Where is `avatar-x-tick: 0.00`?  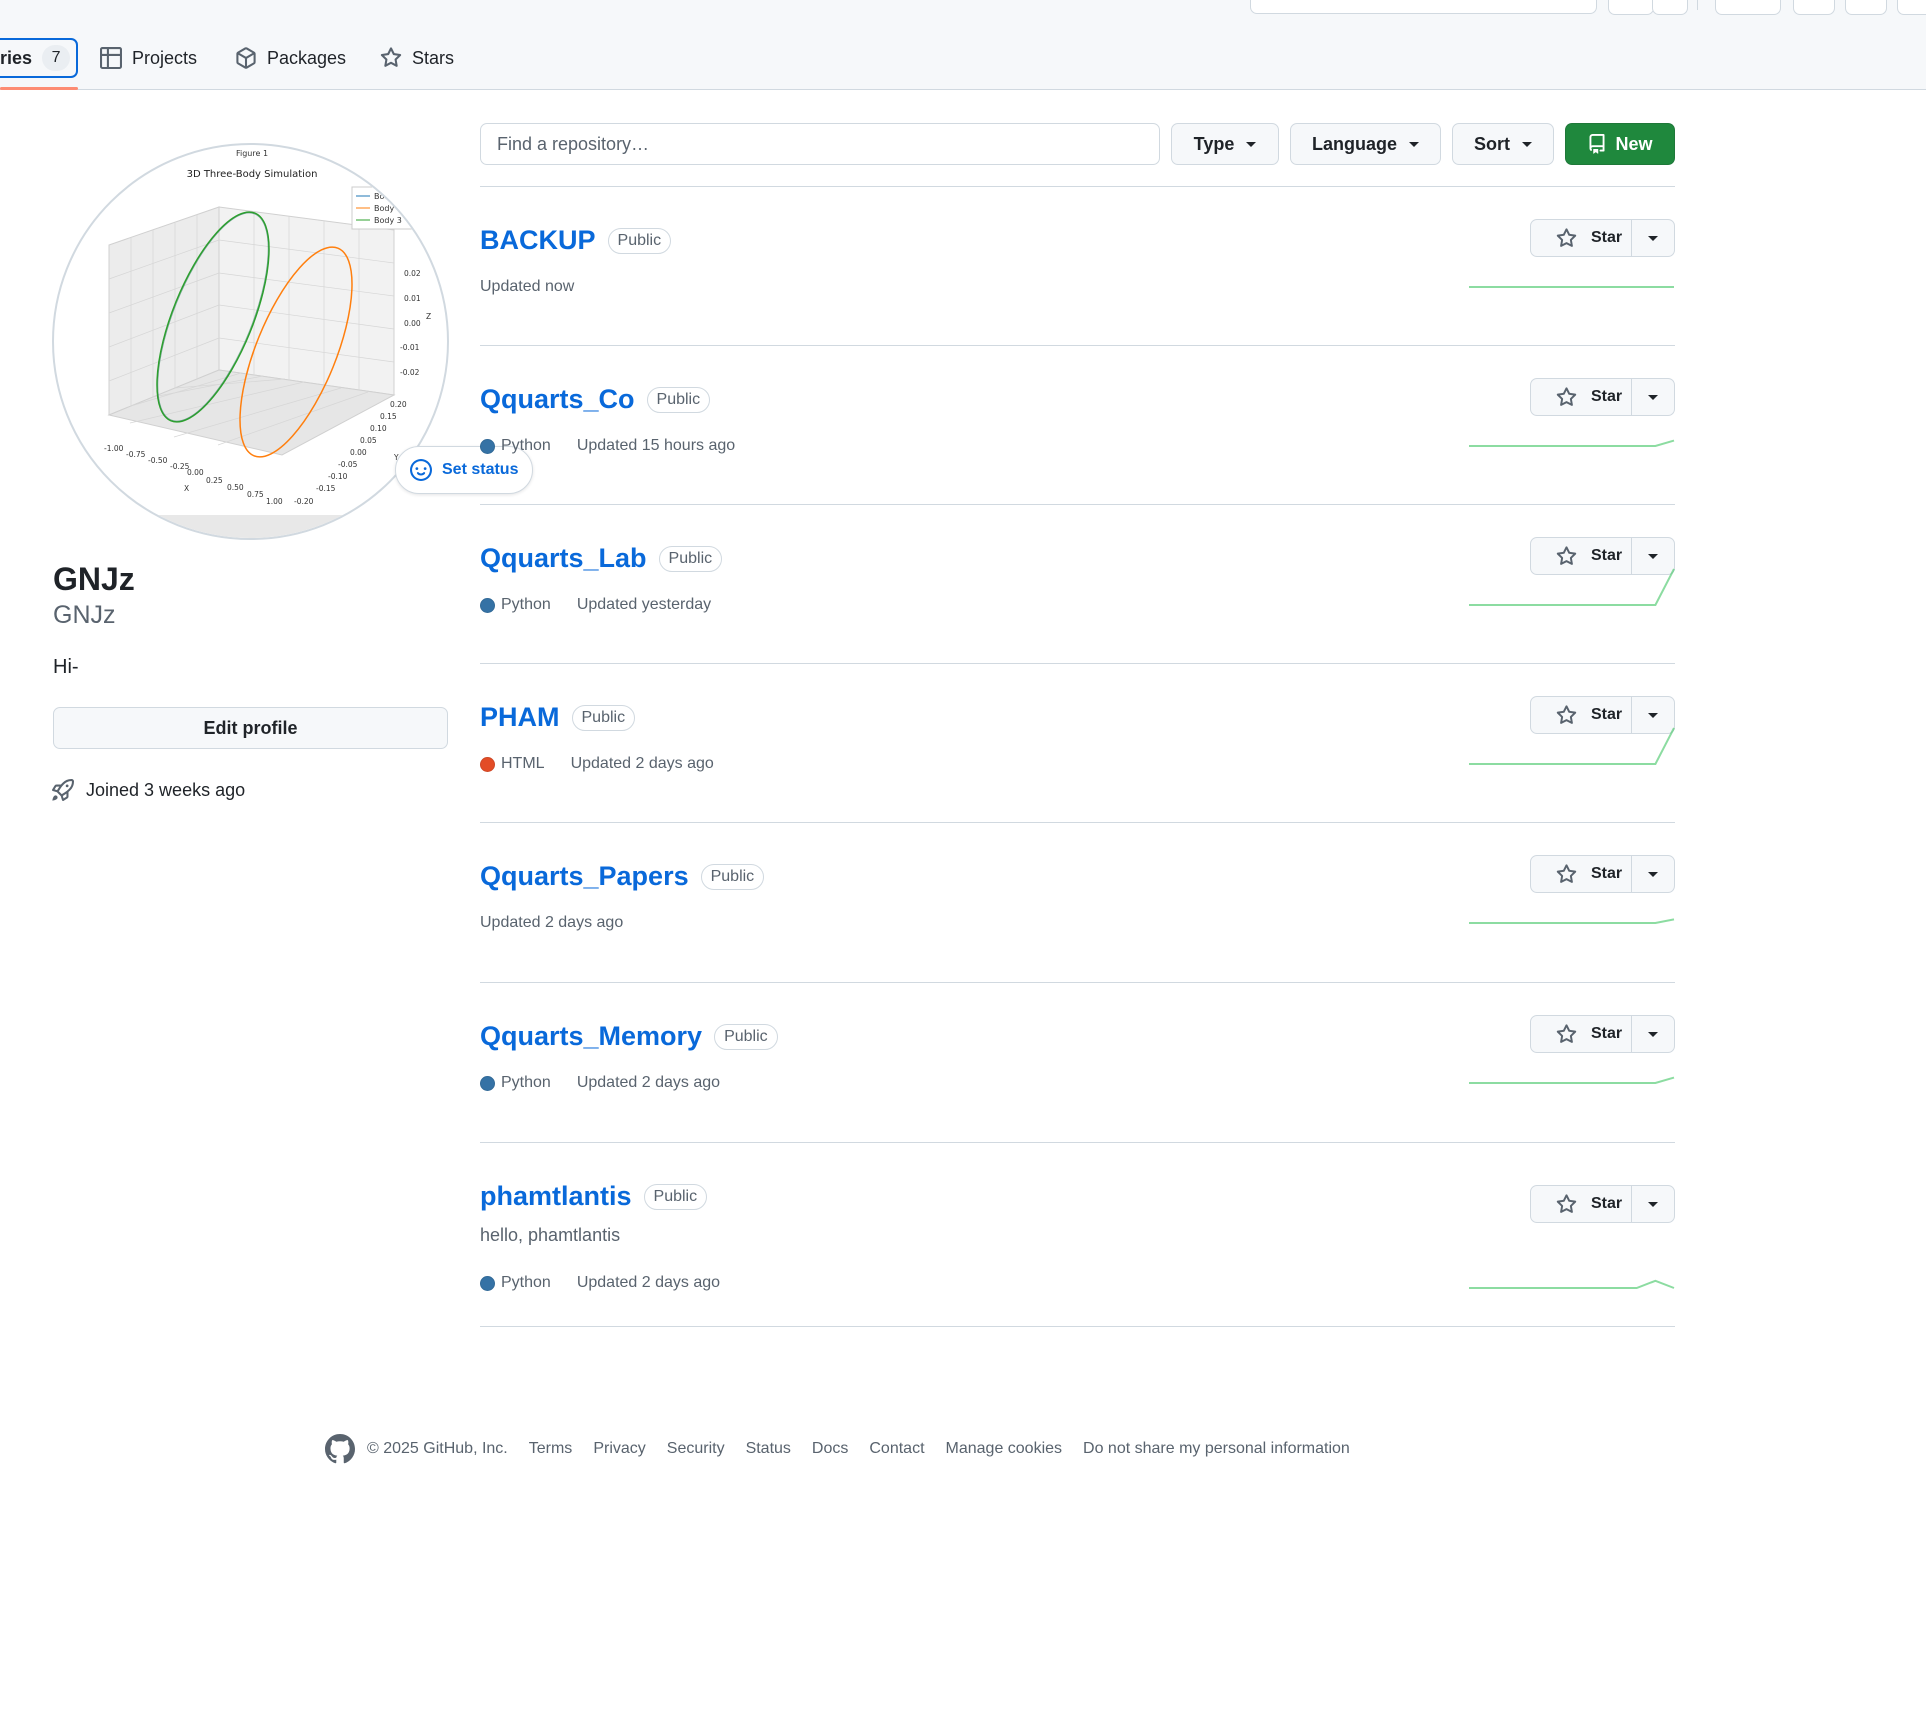
avatar-x-tick: 0.00 is located at coordinates (195, 472).